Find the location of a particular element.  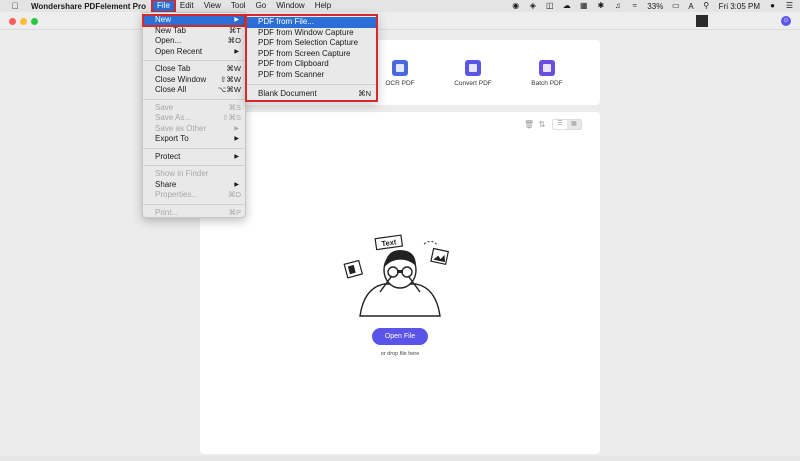

file-menu-new-tab: New Tab ⌘T is located at coordinates (194, 31).